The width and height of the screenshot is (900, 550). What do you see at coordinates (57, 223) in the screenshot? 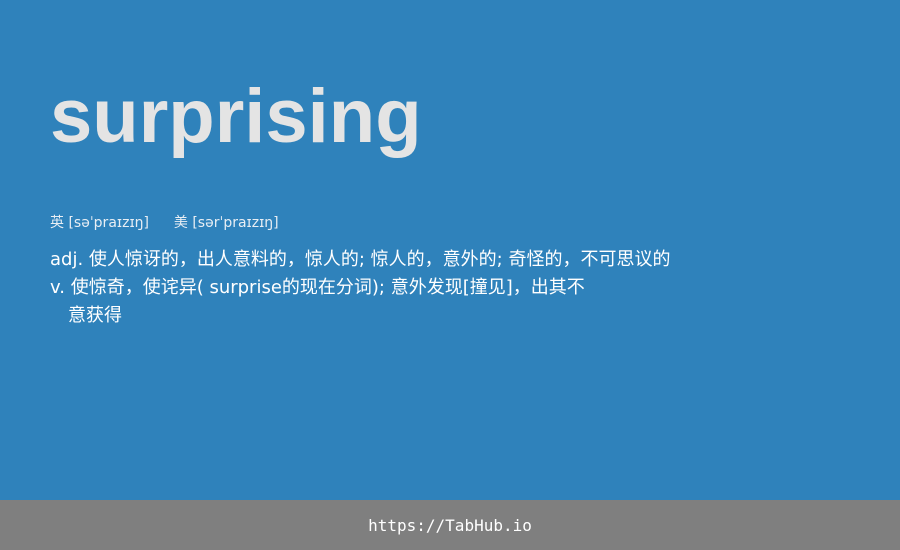
I see `uk-label: 英` at bounding box center [57, 223].